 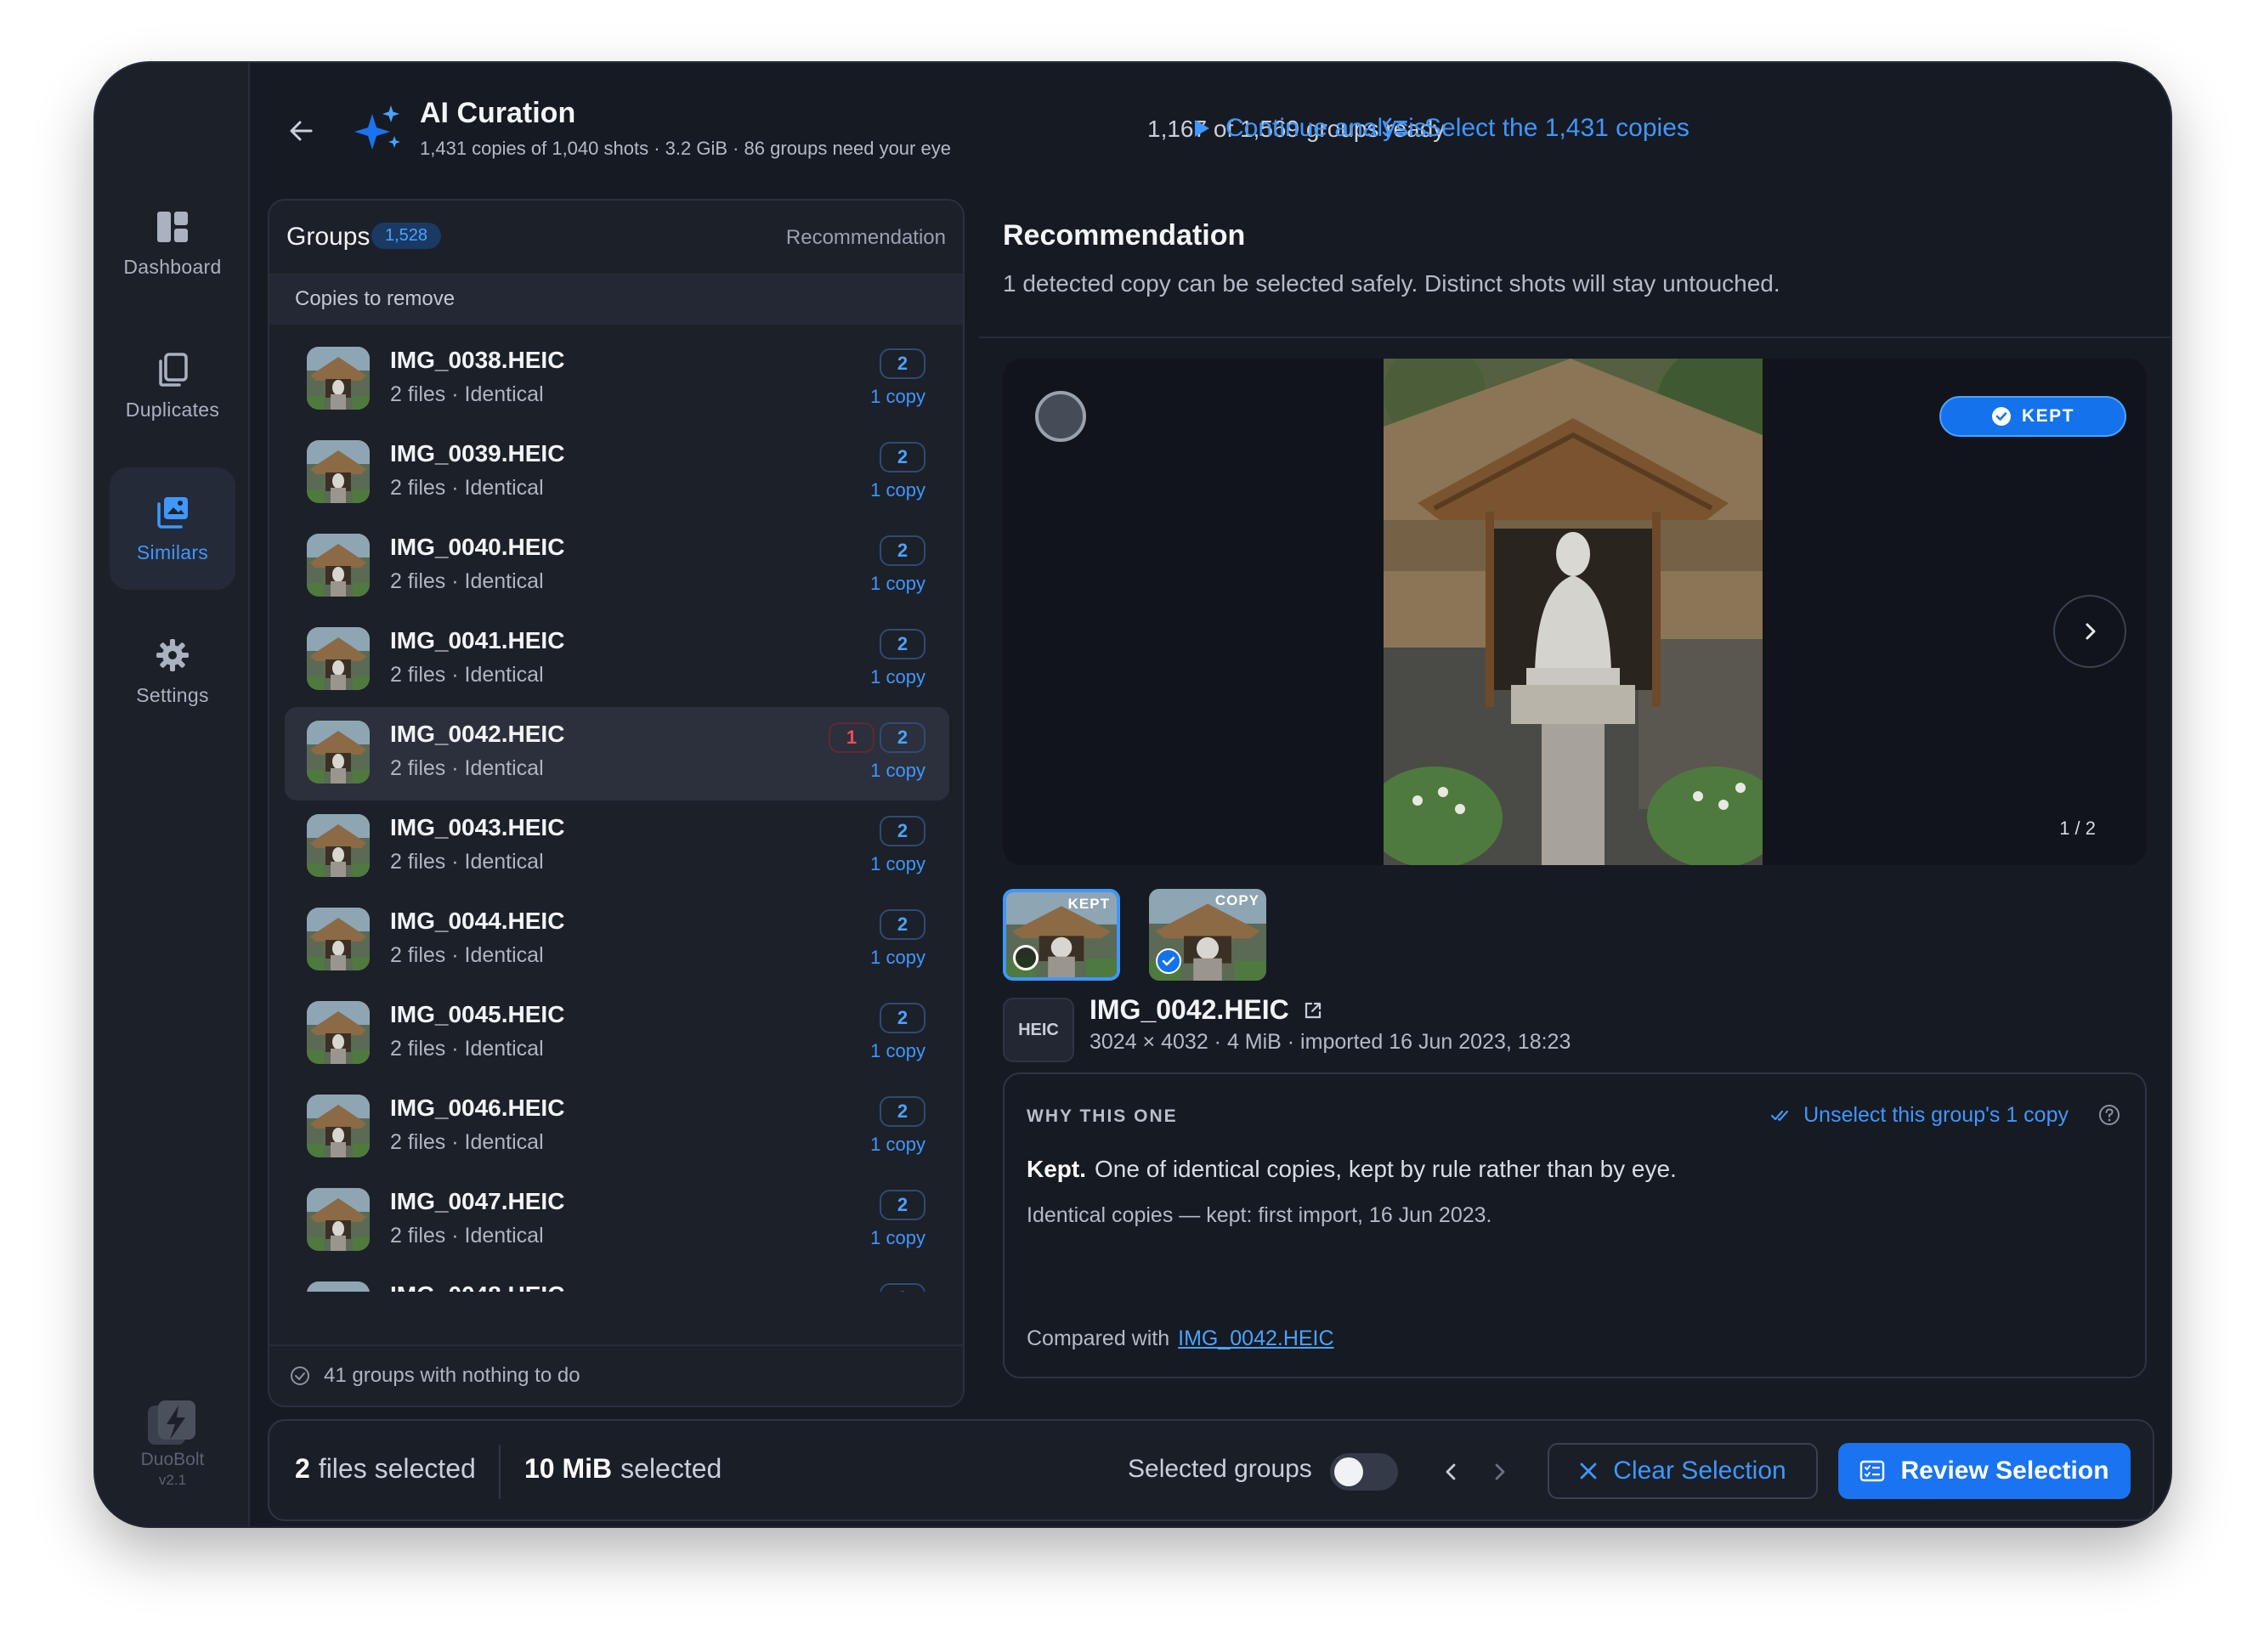 What do you see at coordinates (477, 1201) in the screenshot?
I see `group-file-name: IMG_0047.HEIC` at bounding box center [477, 1201].